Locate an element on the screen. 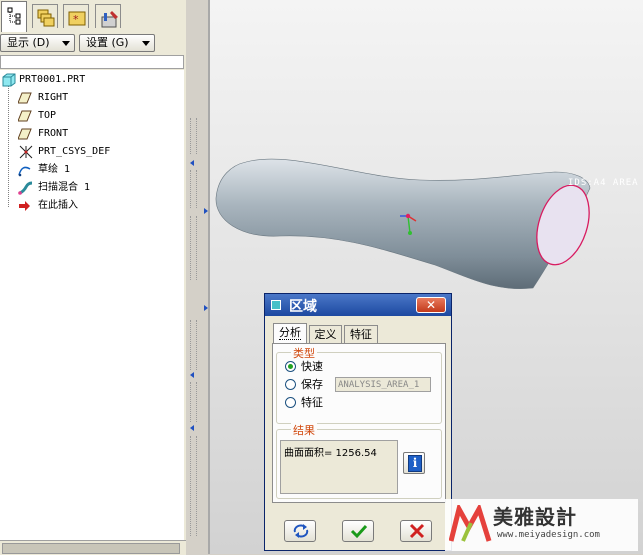 The image size is (643, 555). tree-filter-strip is located at coordinates (92, 62).